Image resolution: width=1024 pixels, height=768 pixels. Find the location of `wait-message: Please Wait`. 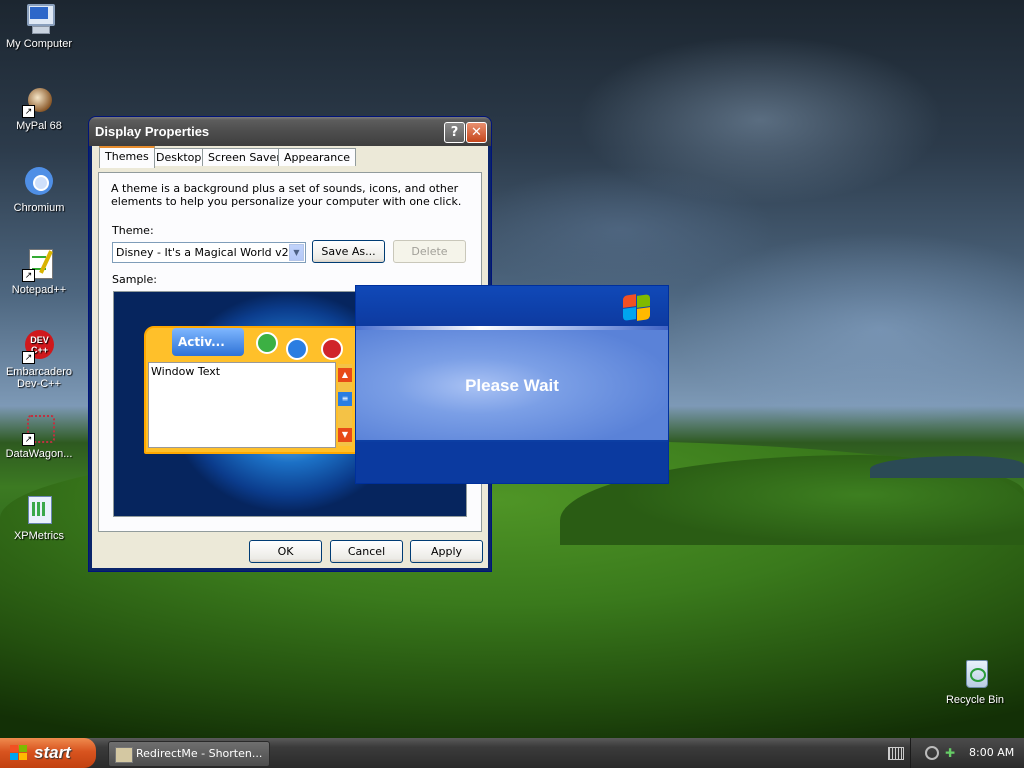

wait-message: Please Wait is located at coordinates (512, 385).